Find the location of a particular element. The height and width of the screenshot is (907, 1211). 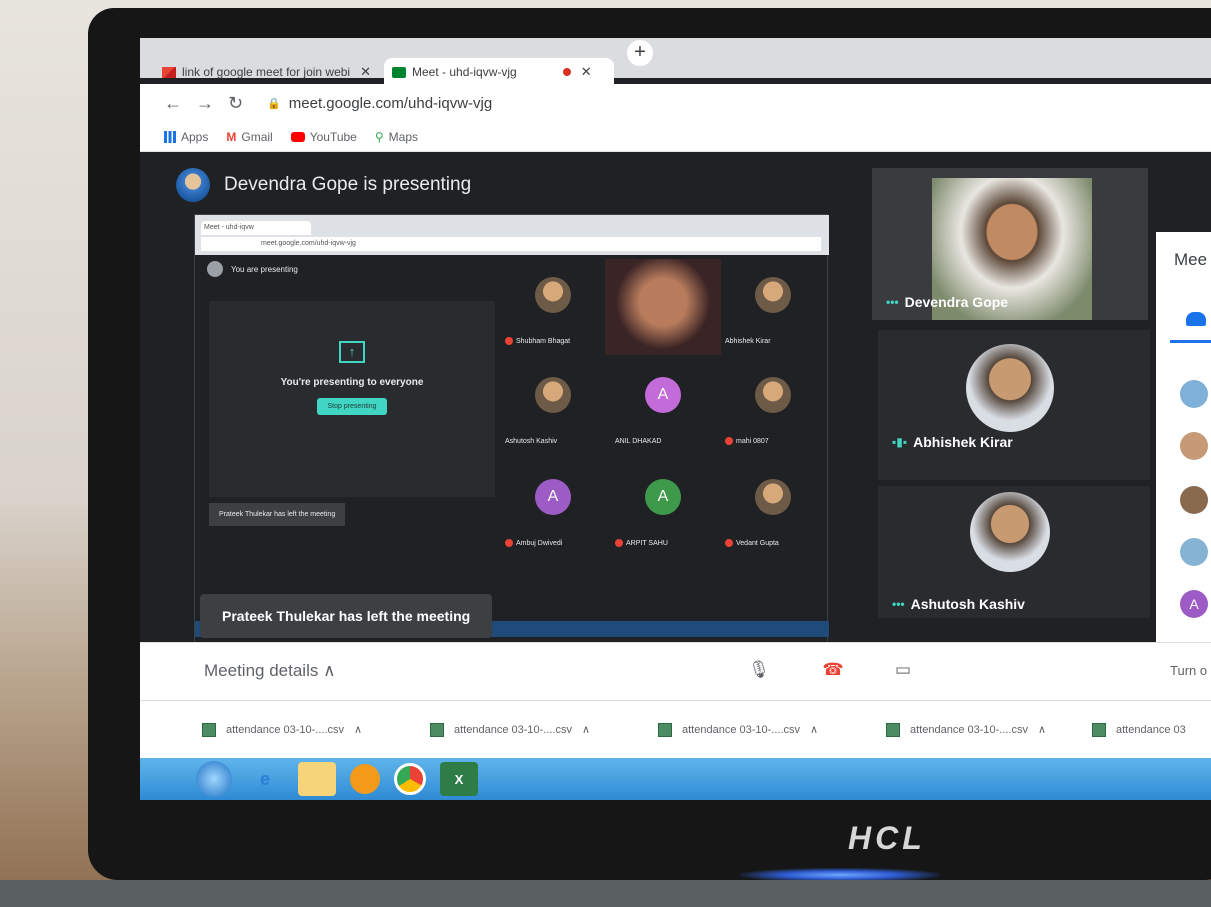

turn-on-captions: Turn o is located at coordinates (1188, 670).